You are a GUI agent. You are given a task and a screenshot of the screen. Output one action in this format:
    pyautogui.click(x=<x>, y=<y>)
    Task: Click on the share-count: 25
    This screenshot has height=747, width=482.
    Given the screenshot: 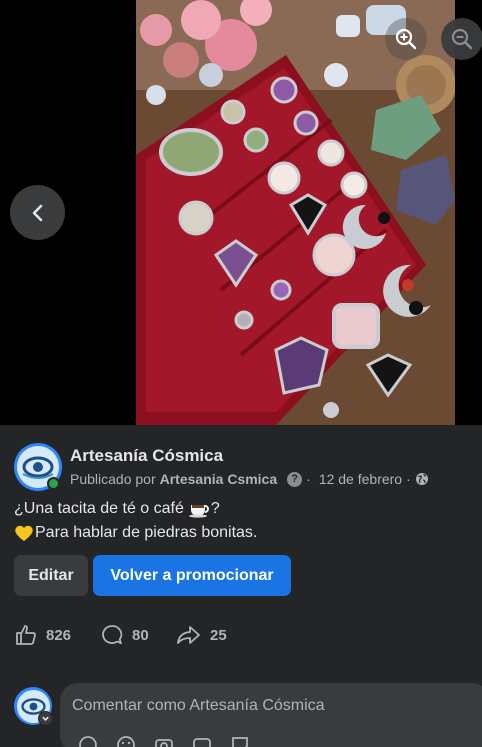 What is the action you would take?
    pyautogui.click(x=218, y=635)
    